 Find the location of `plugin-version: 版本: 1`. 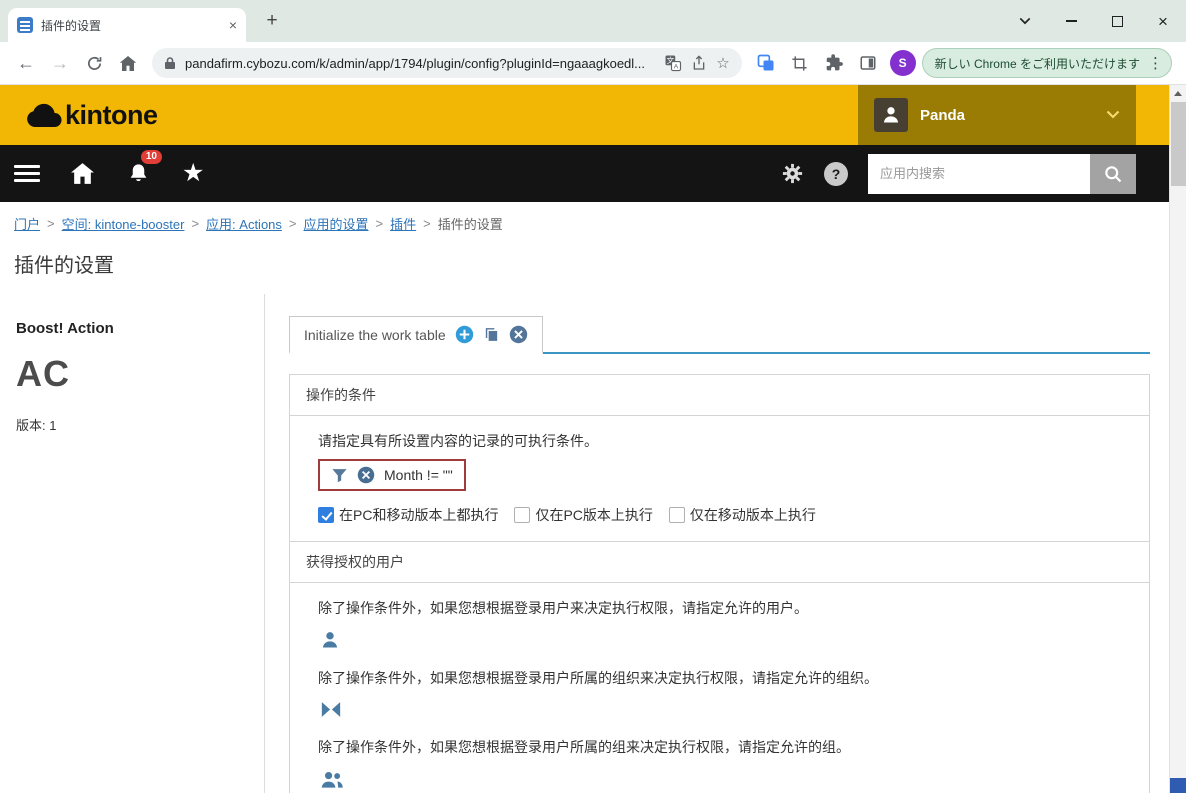

plugin-version: 版本: 1 is located at coordinates (36, 425).